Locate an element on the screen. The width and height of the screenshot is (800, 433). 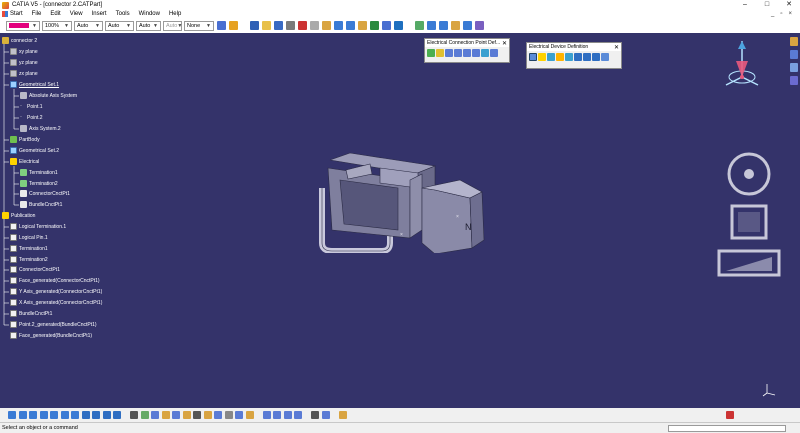
tree-node-pub-termination-2: Termination2 is located at coordinates (29, 259).